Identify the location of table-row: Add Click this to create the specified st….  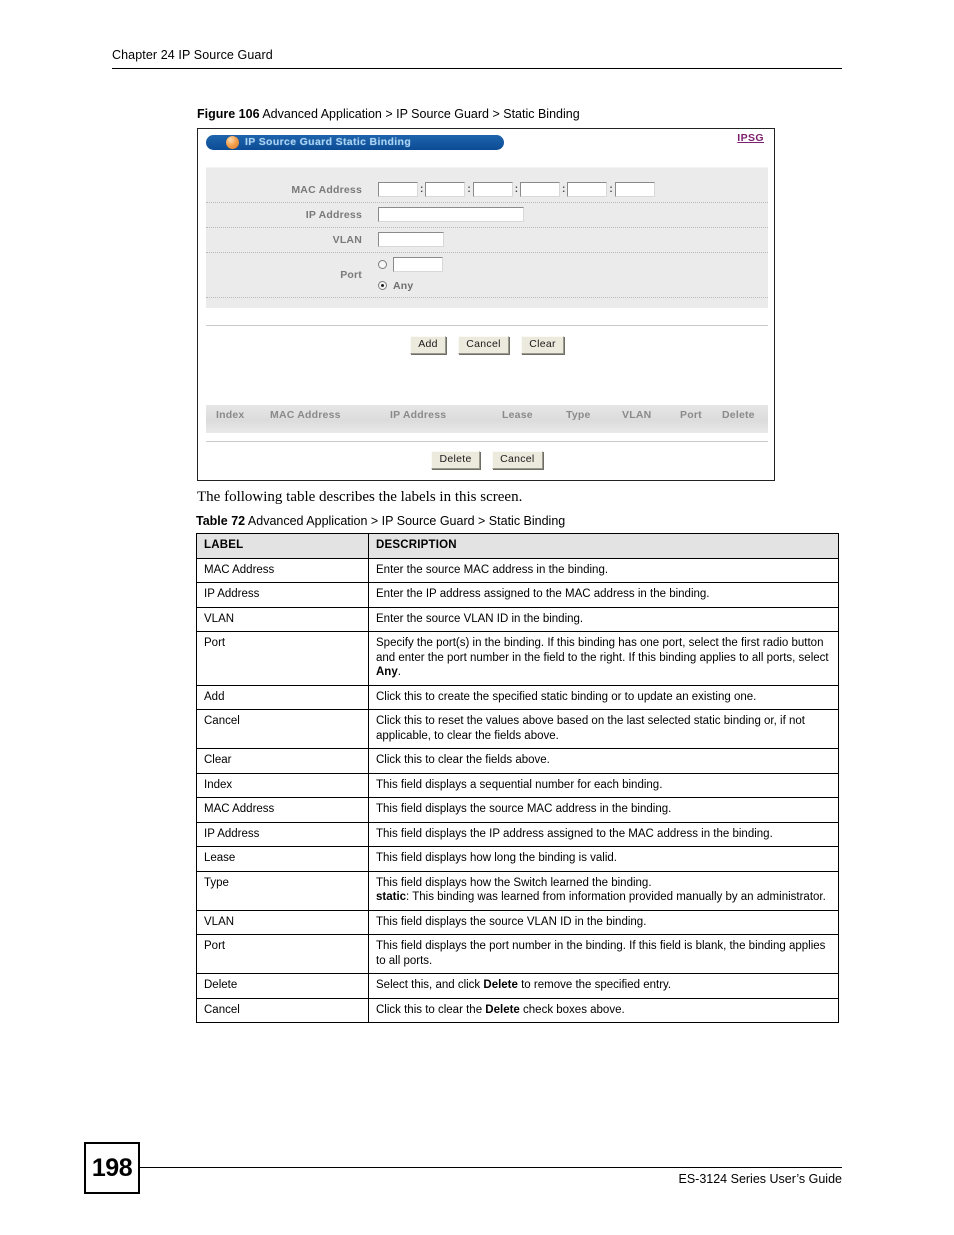
(517, 697).